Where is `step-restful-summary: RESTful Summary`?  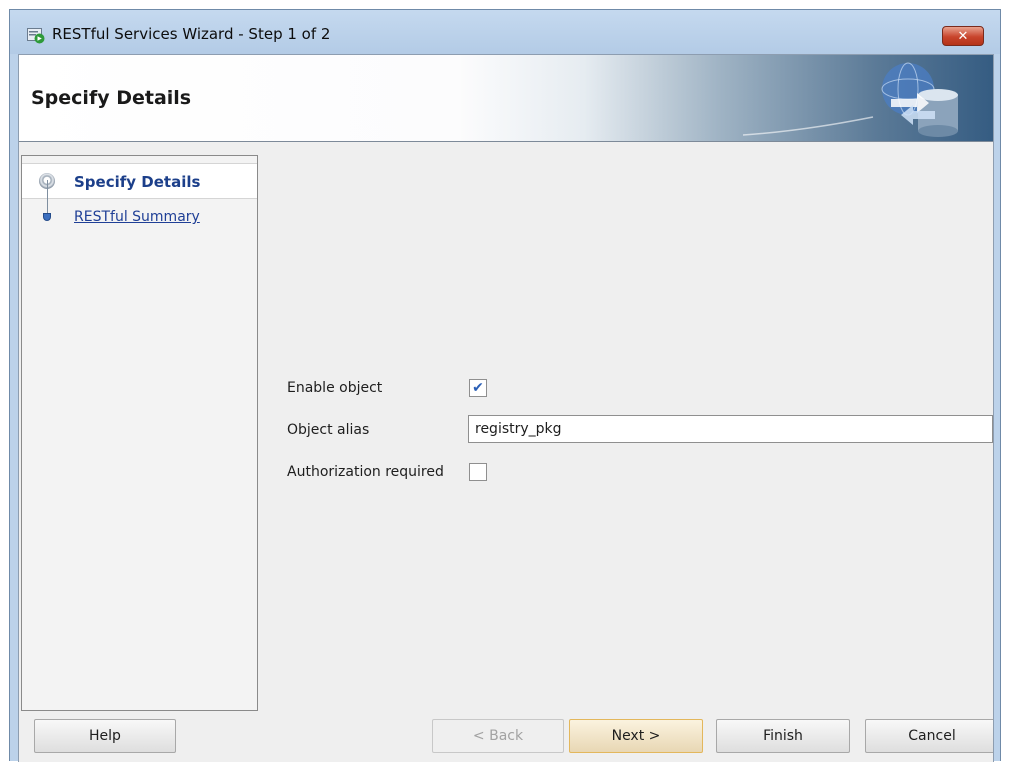 step-restful-summary: RESTful Summary is located at coordinates (139, 219).